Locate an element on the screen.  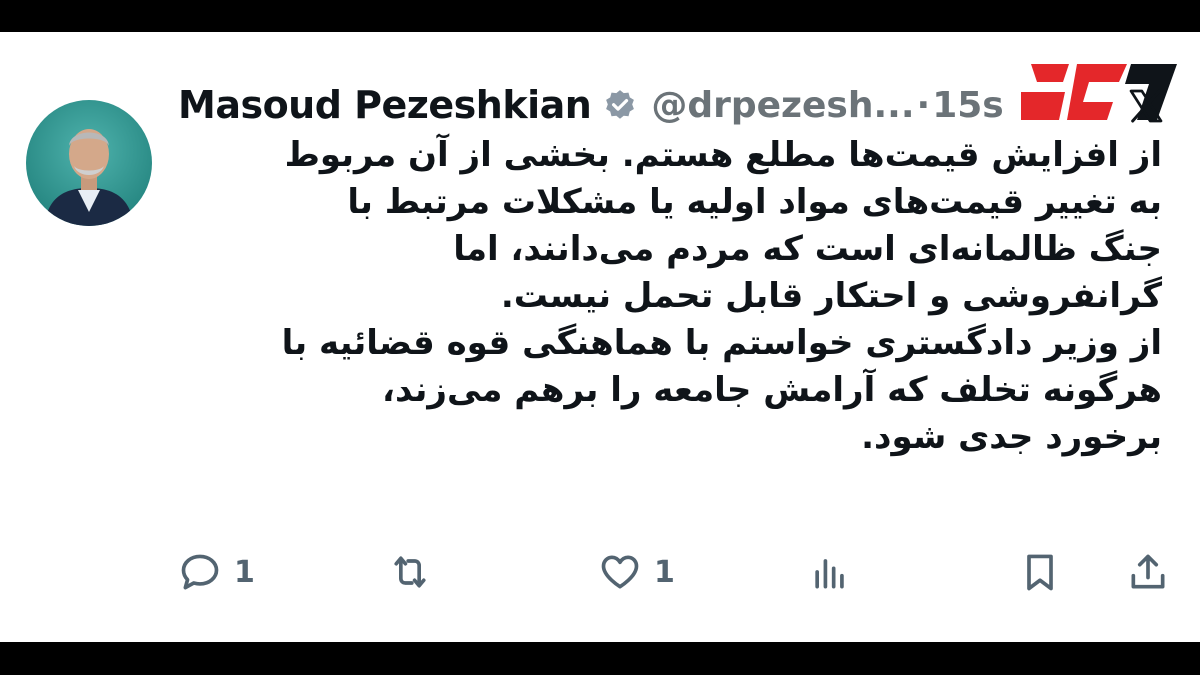
avatar is located at coordinates (89, 163).